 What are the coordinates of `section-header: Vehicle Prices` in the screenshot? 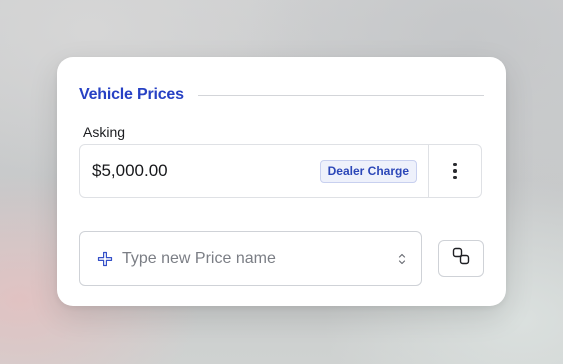 It's located at (281, 95).